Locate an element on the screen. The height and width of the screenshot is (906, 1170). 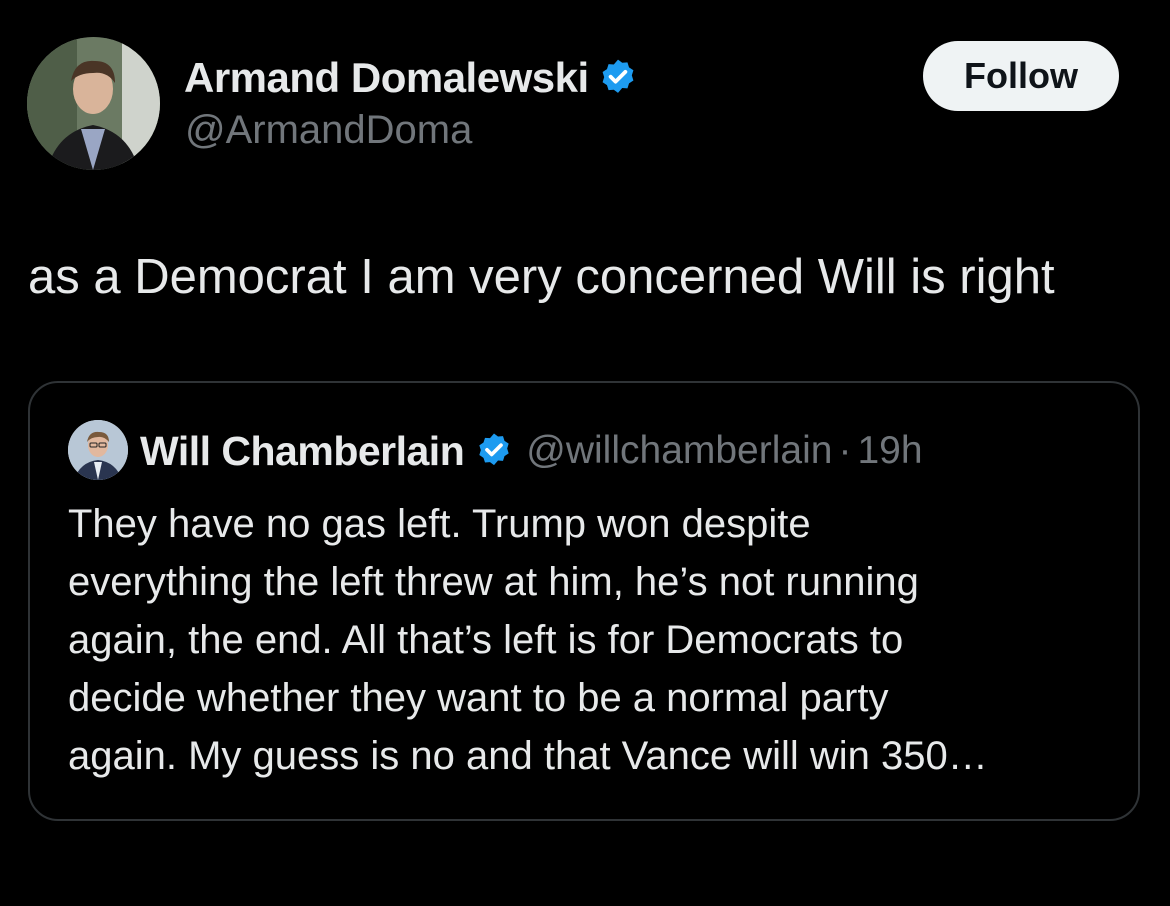
quoted-author-handle: @willchamberlain is located at coordinates (679, 451).